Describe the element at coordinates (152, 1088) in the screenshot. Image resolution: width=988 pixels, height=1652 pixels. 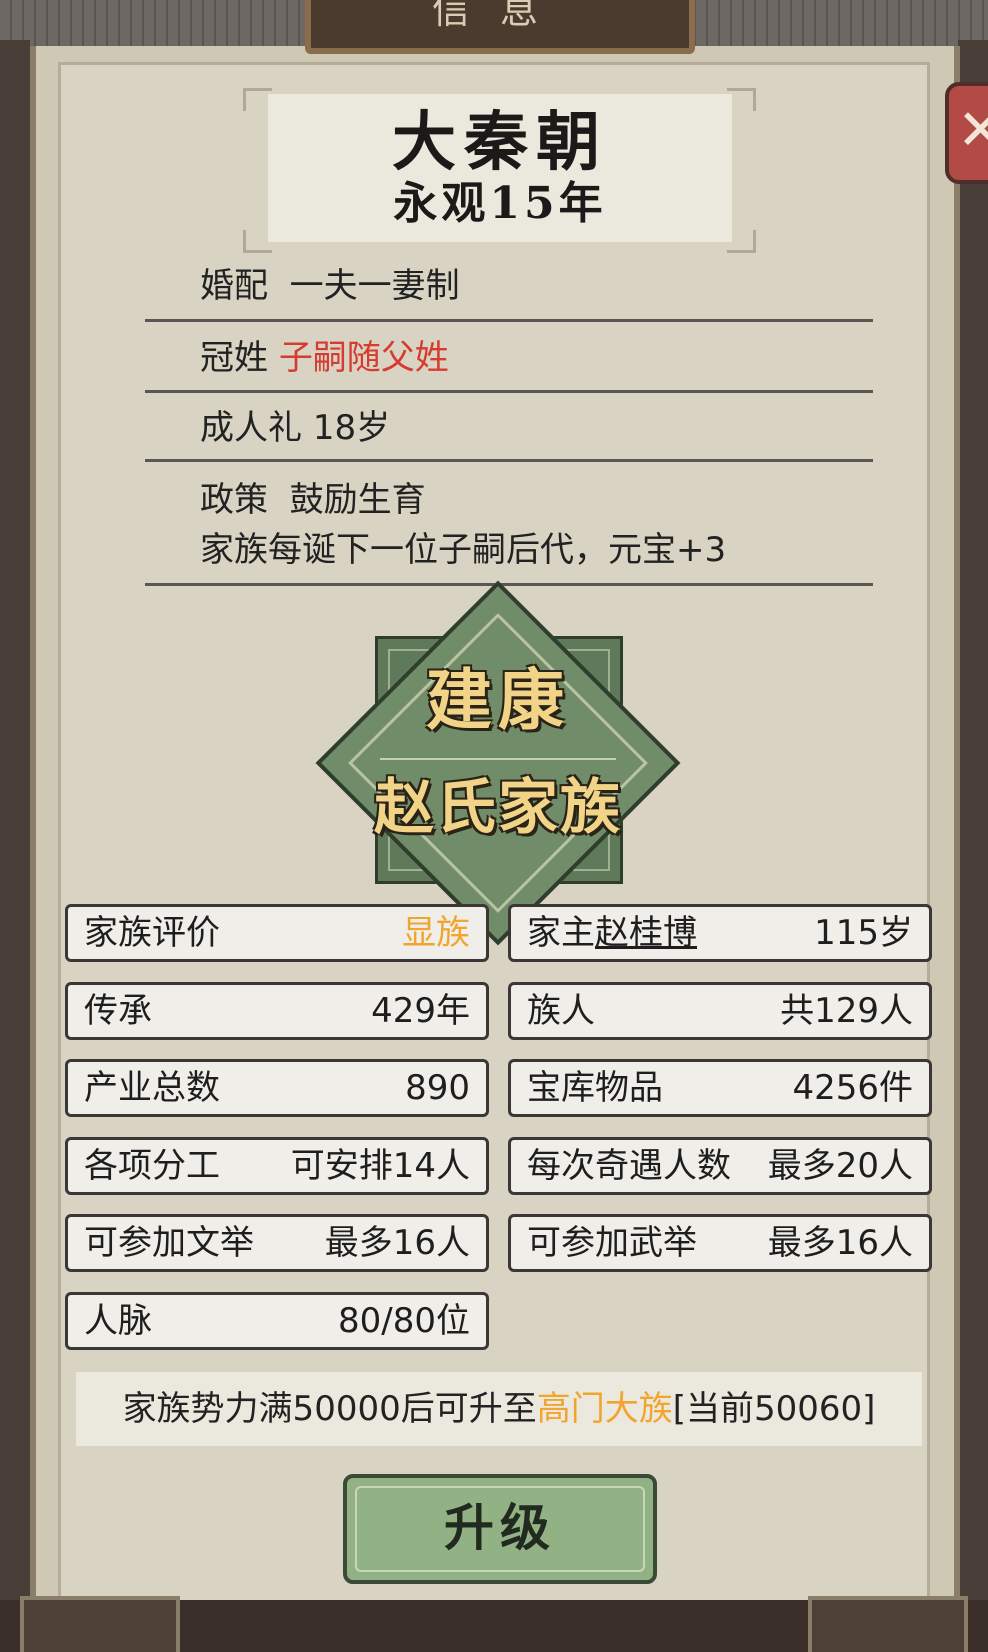
I see `stat-label: 产业总数` at that location.